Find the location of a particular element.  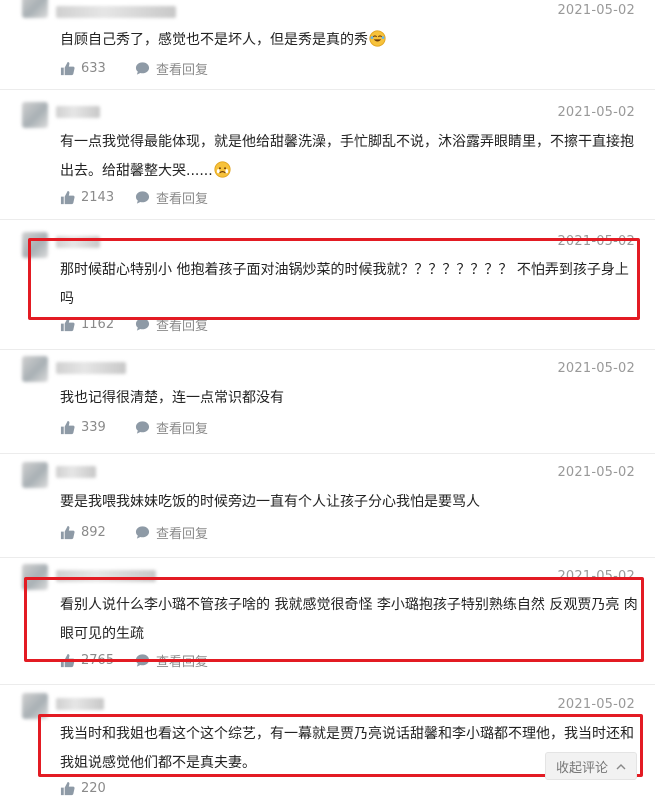

comment-actions: 1162 查看回复 is located at coordinates (134, 324).